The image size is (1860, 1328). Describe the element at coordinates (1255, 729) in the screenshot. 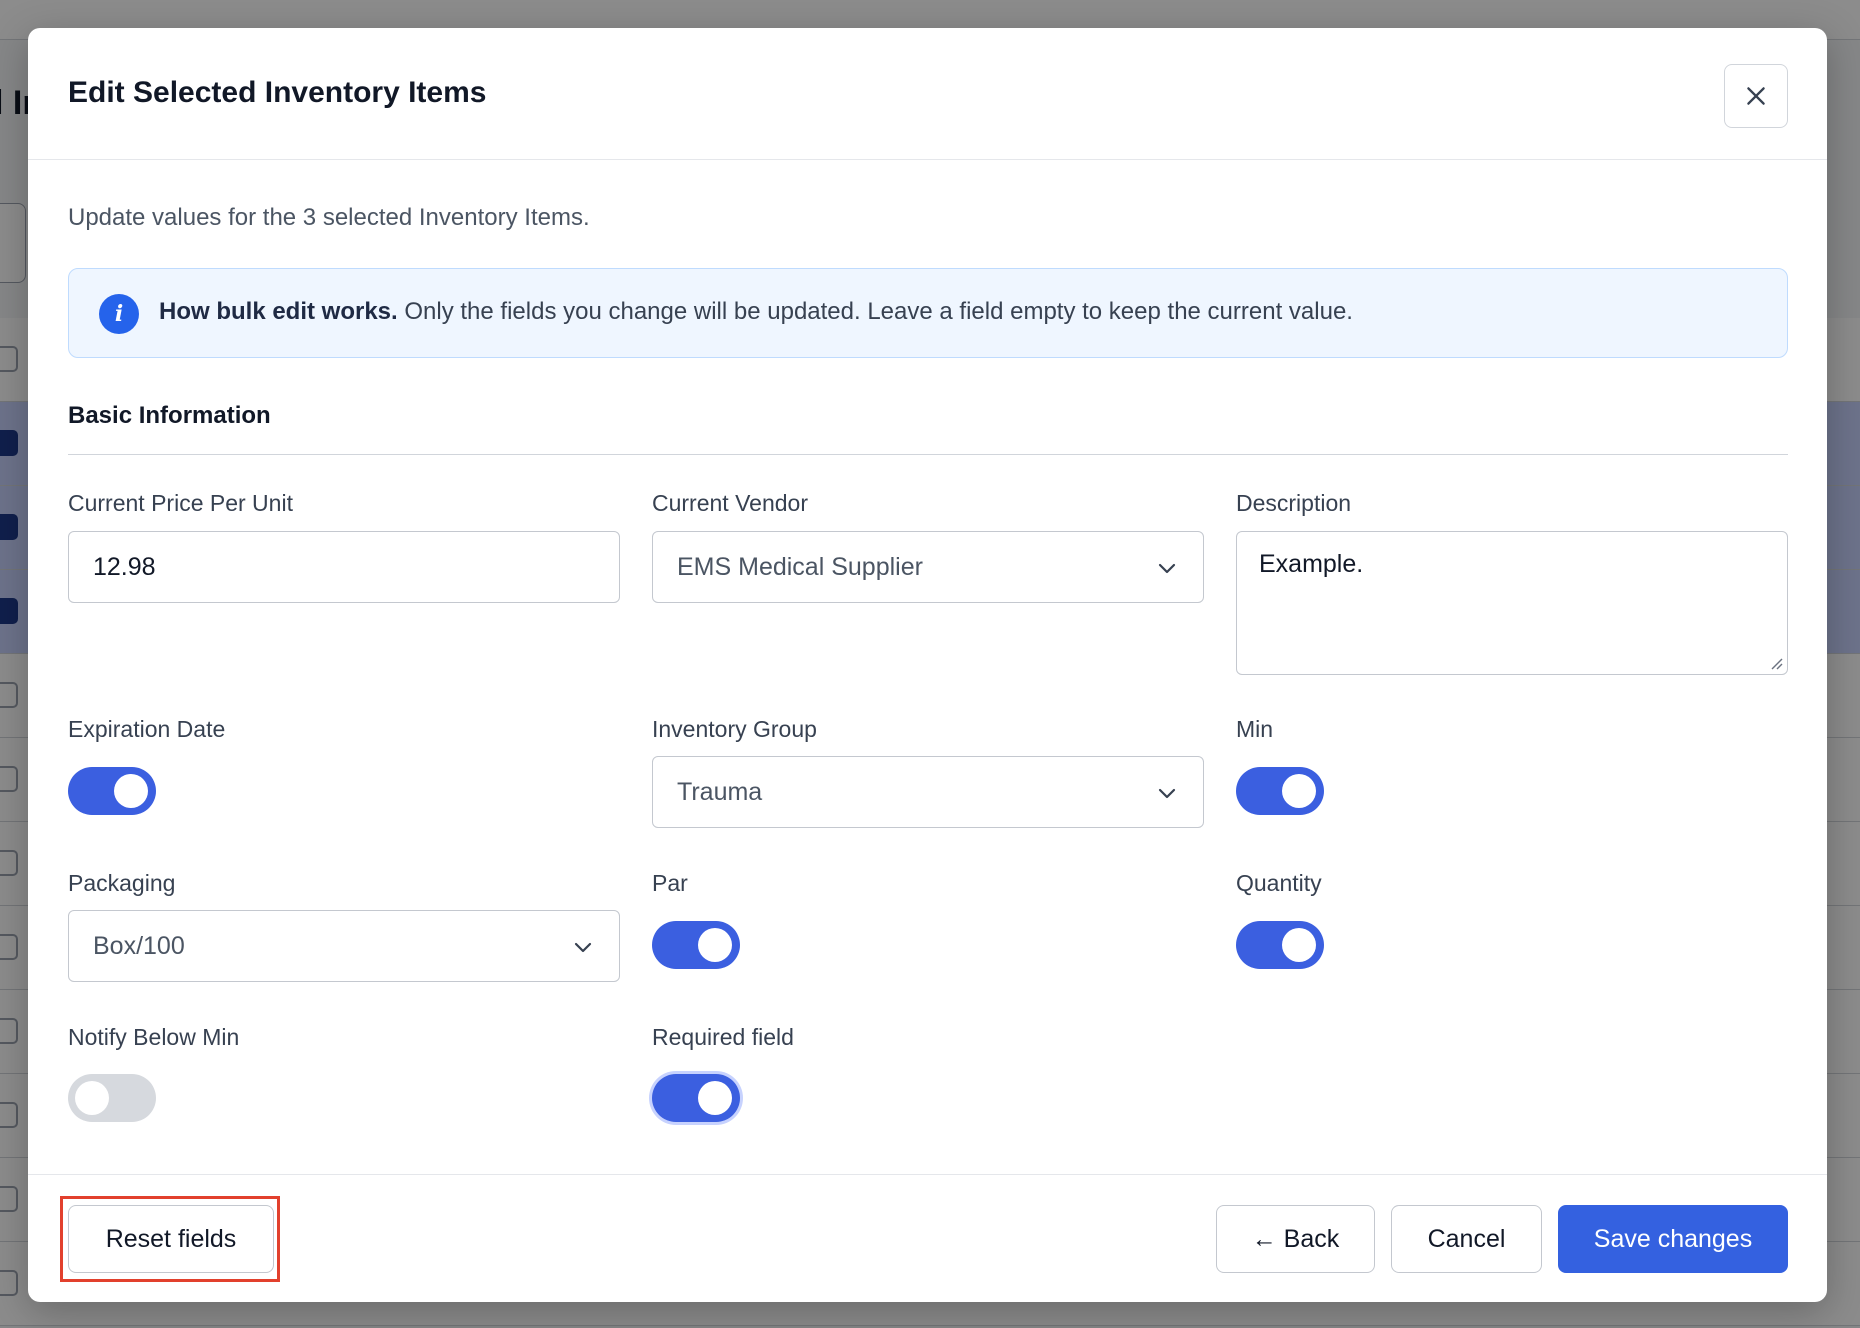

I see `min-label: Min` at that location.